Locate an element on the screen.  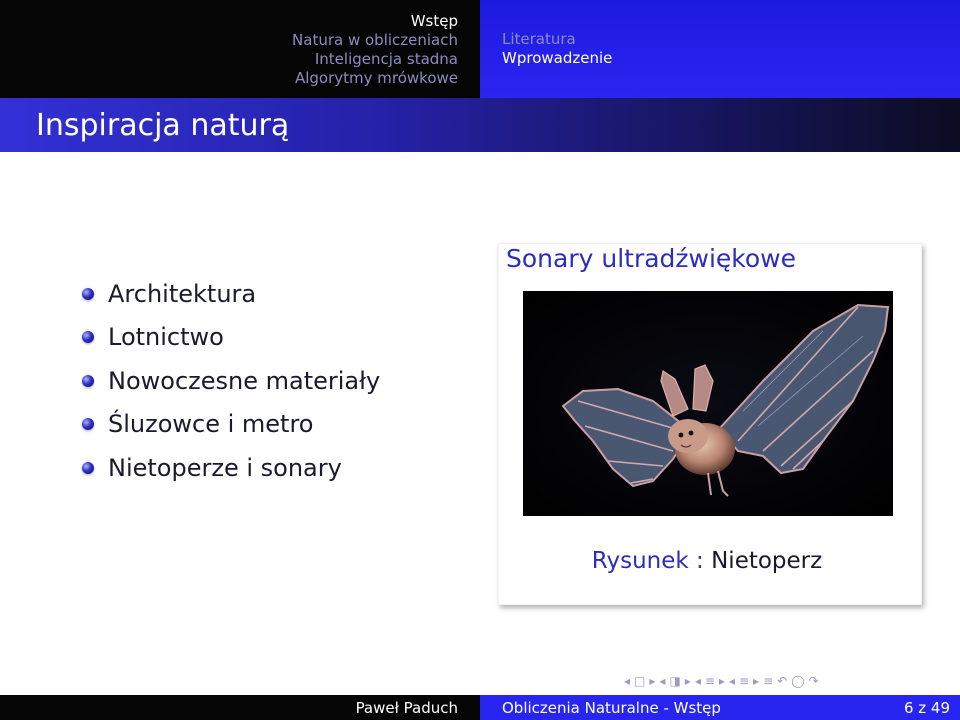
nav-next-subsection-icon: ▸ is located at coordinates (688, 681).